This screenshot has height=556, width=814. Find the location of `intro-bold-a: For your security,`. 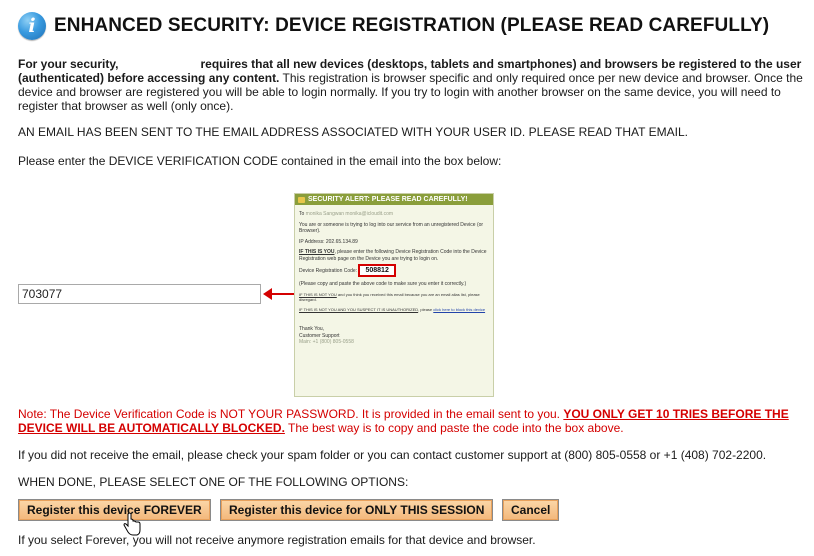

intro-bold-a: For your security, is located at coordinates (68, 64).